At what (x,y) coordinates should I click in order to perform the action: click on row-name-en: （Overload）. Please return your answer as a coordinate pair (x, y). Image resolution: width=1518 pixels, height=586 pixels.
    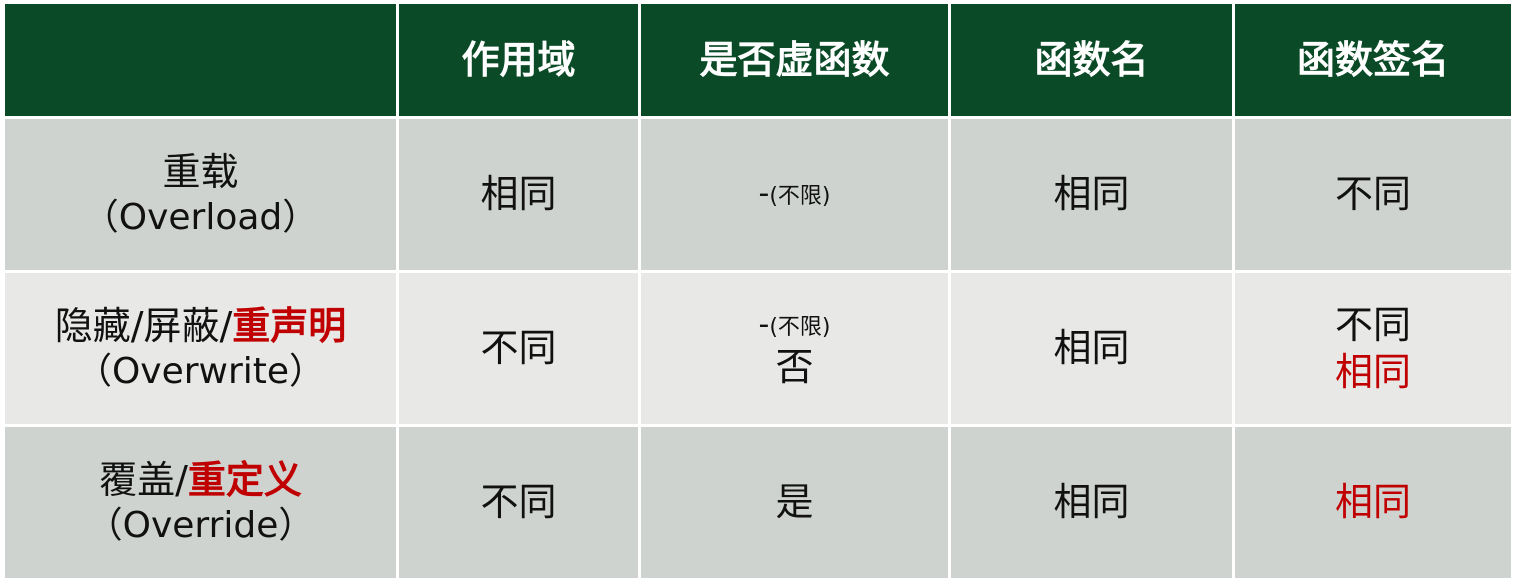
    Looking at the image, I should click on (200, 217).